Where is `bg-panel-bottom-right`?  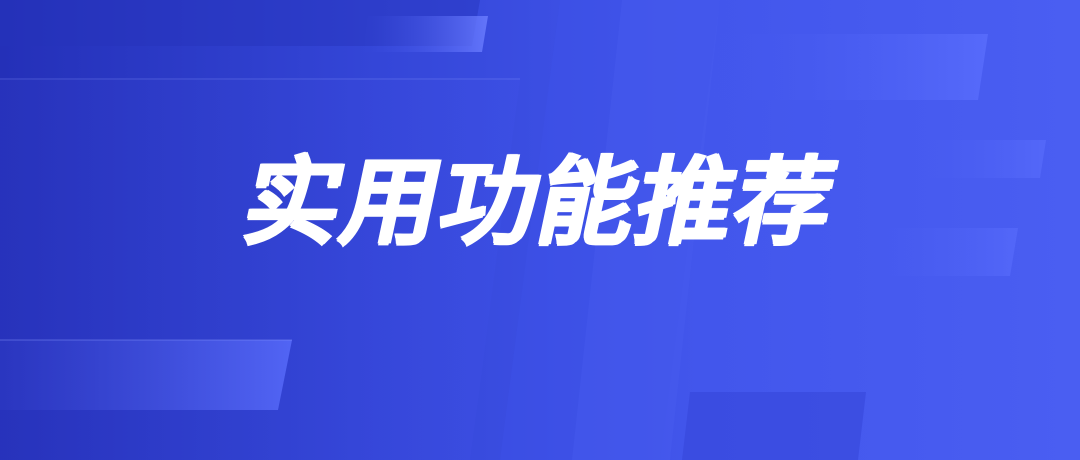
bg-panel-bottom-right is located at coordinates (774, 426).